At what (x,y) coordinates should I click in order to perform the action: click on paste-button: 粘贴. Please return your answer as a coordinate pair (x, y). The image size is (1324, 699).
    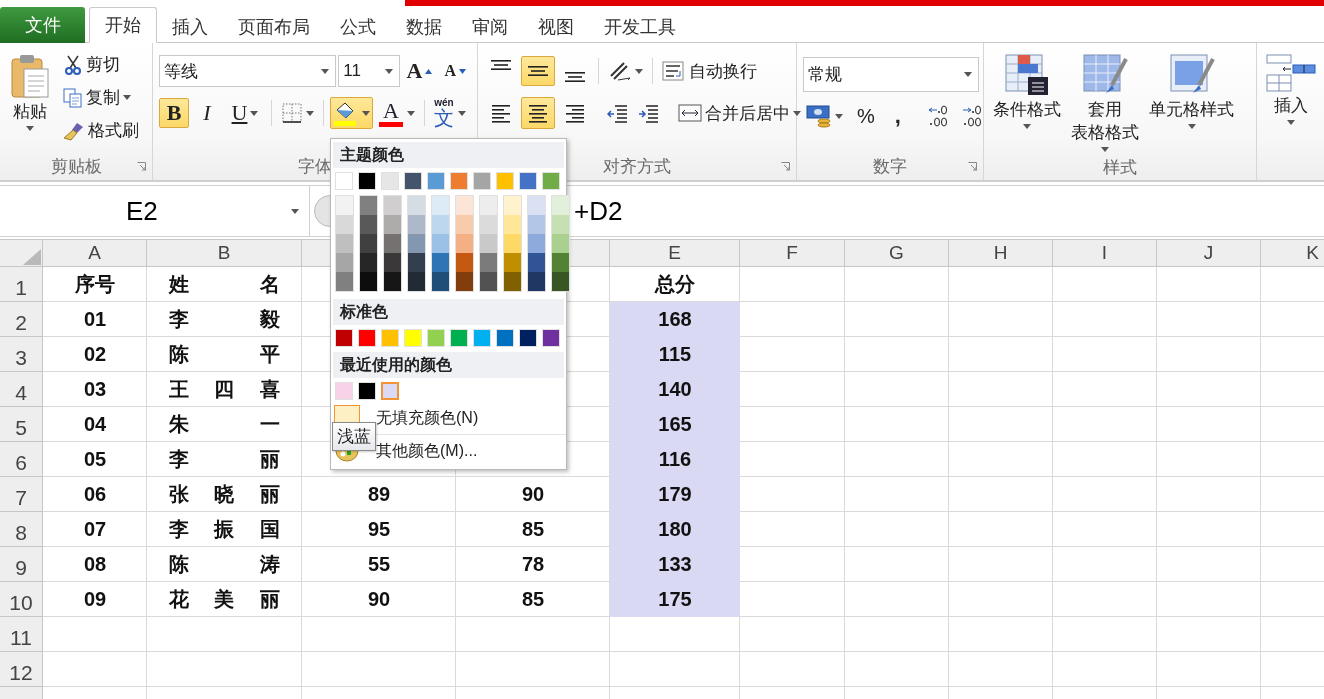
    Looking at the image, I should click on (30, 101).